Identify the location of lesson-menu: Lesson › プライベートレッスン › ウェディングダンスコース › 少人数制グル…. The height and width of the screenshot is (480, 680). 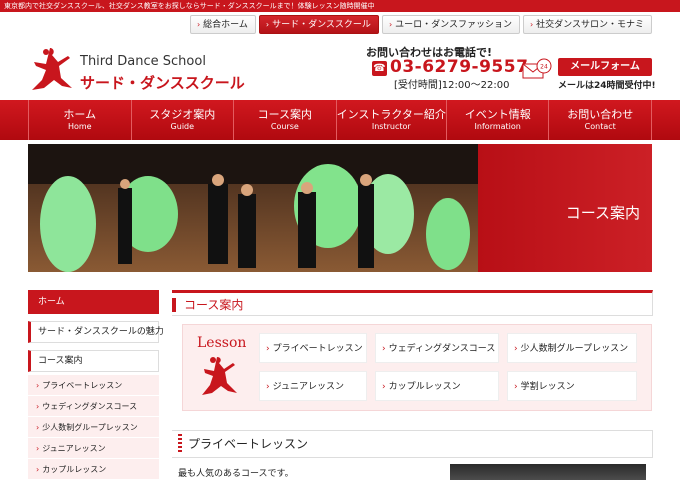
(417, 367).